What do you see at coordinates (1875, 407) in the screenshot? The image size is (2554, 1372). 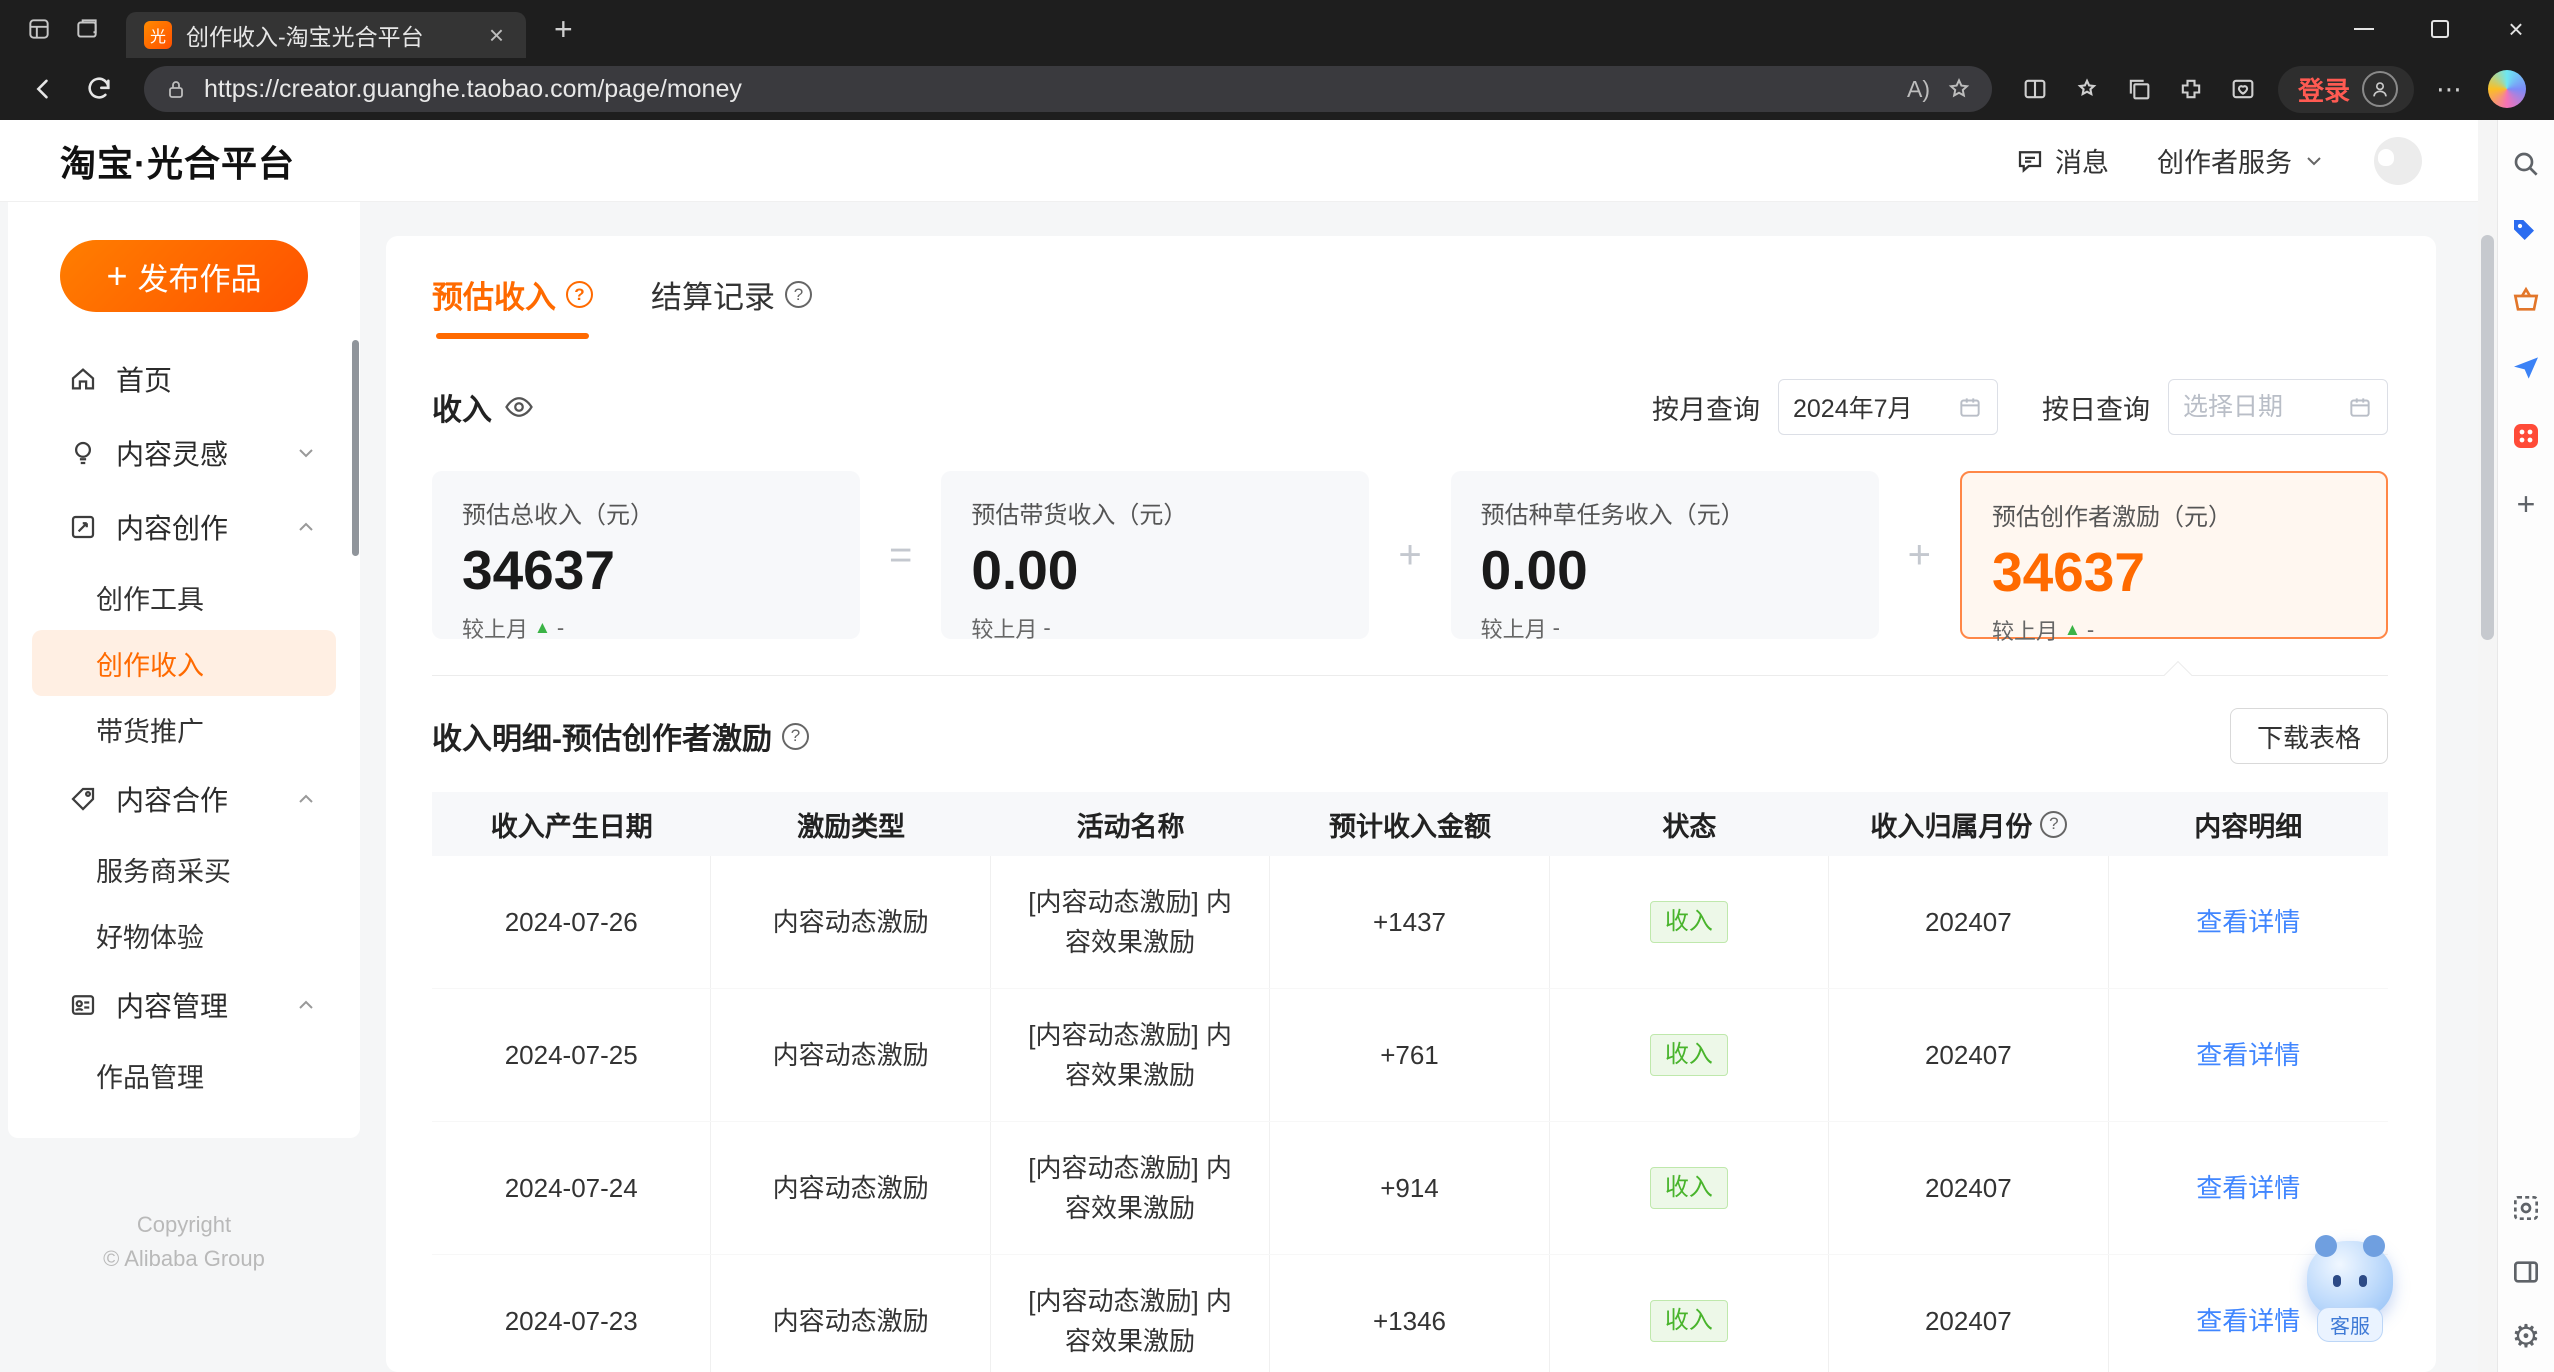 I see `month-picker-input` at bounding box center [1875, 407].